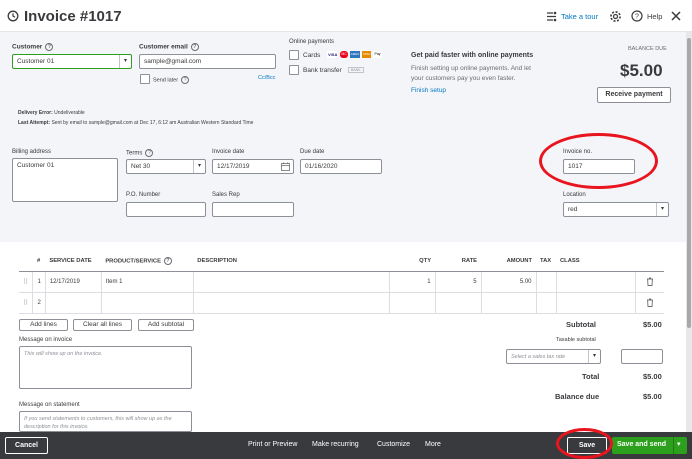 The image size is (692, 459). What do you see at coordinates (233, 166) in the screenshot?
I see `invoice-date-value: 12/17/2019` at bounding box center [233, 166].